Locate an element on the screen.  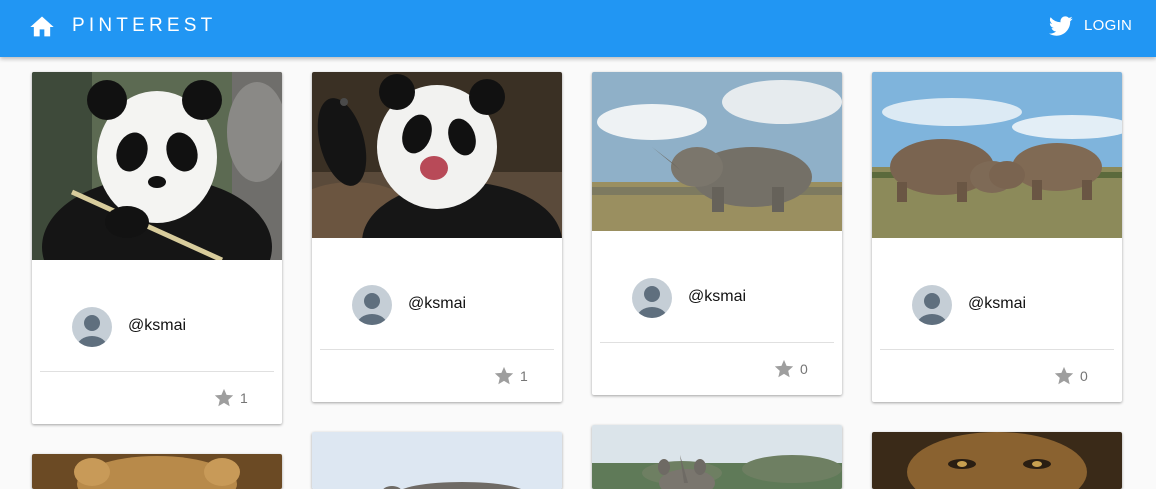
home-button is located at coordinates (42, 27).